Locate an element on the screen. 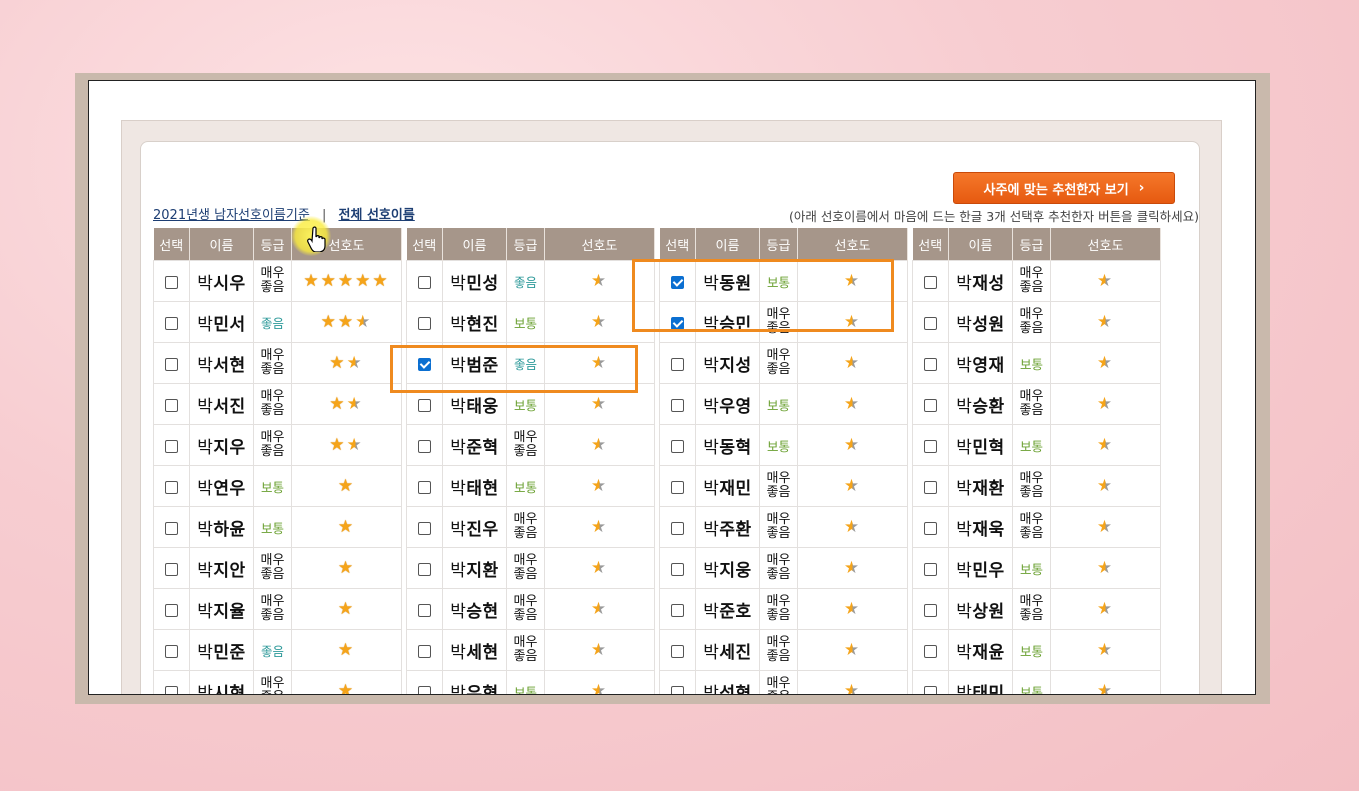 Image resolution: width=1359 pixels, height=791 pixels. table-row: 박민서 좋음 ★★★ 박현진 보통 ★ 박승민 매우좋음 ★ 박성원 매우좋음 ★ is located at coordinates (657, 322).